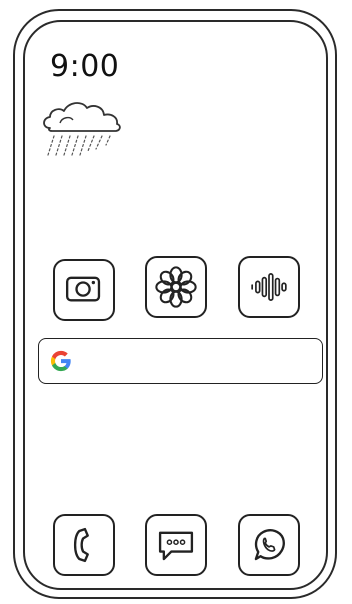 The width and height of the screenshot is (352, 604). I want to click on sound-wave-icon, so click(269, 287).